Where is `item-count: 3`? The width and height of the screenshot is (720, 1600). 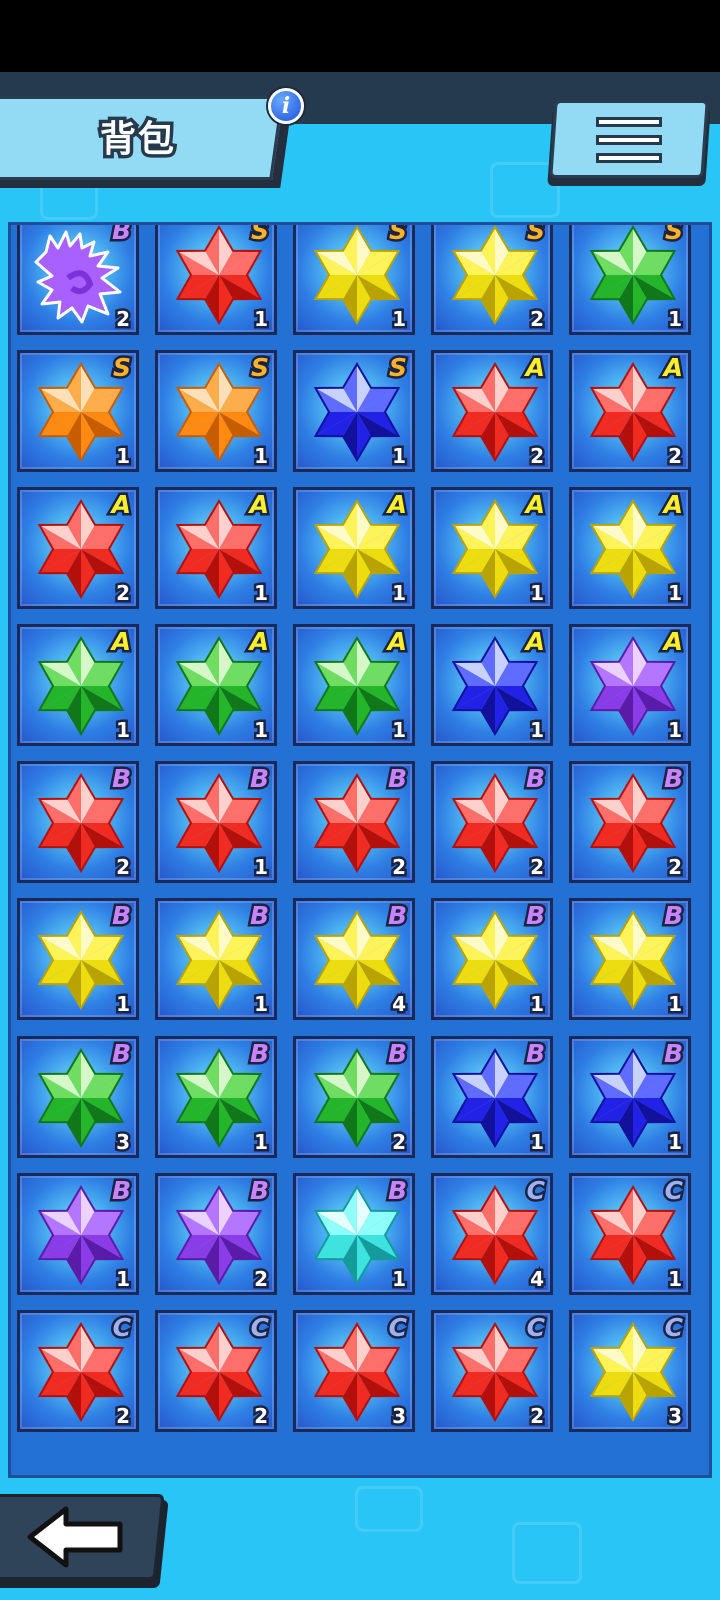
item-count: 3 is located at coordinates (123, 1142).